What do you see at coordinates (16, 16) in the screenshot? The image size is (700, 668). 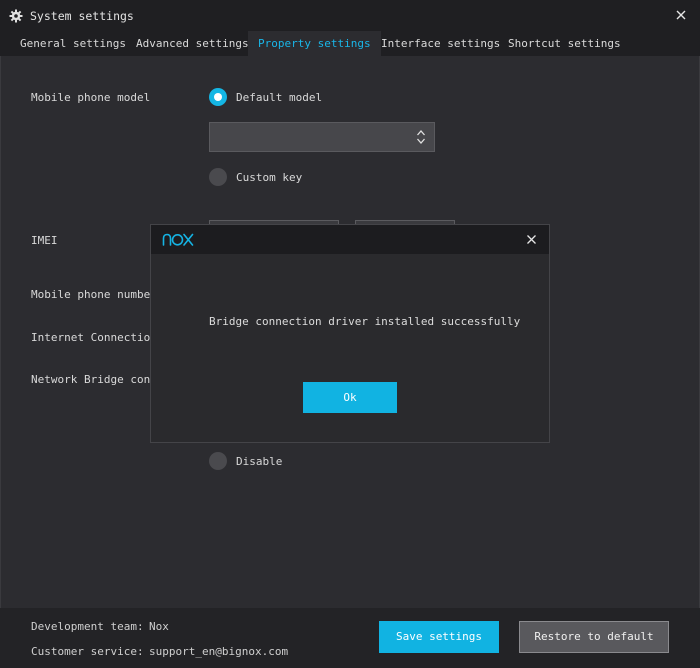 I see `gear-icon` at bounding box center [16, 16].